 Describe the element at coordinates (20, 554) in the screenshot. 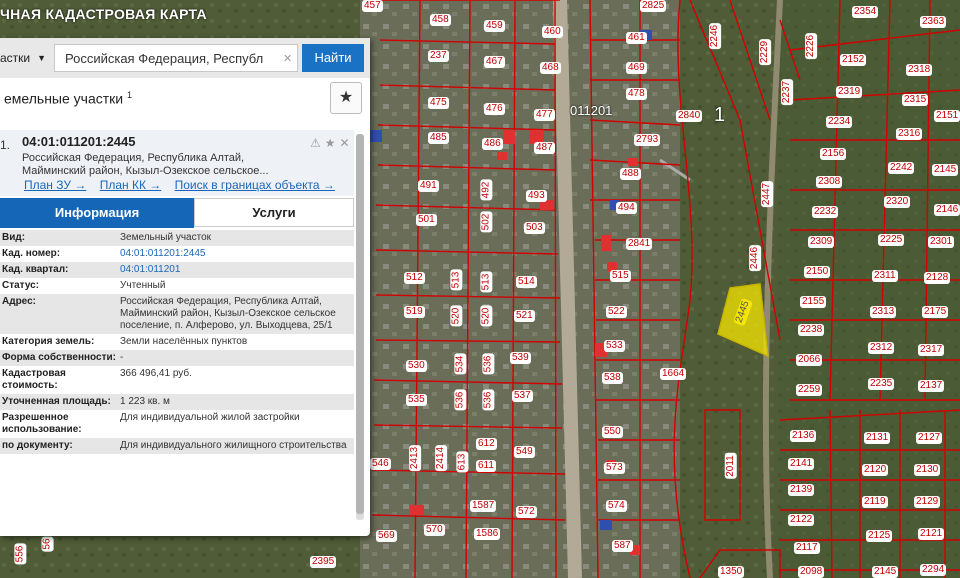

I see `plot-number-label: 556` at that location.